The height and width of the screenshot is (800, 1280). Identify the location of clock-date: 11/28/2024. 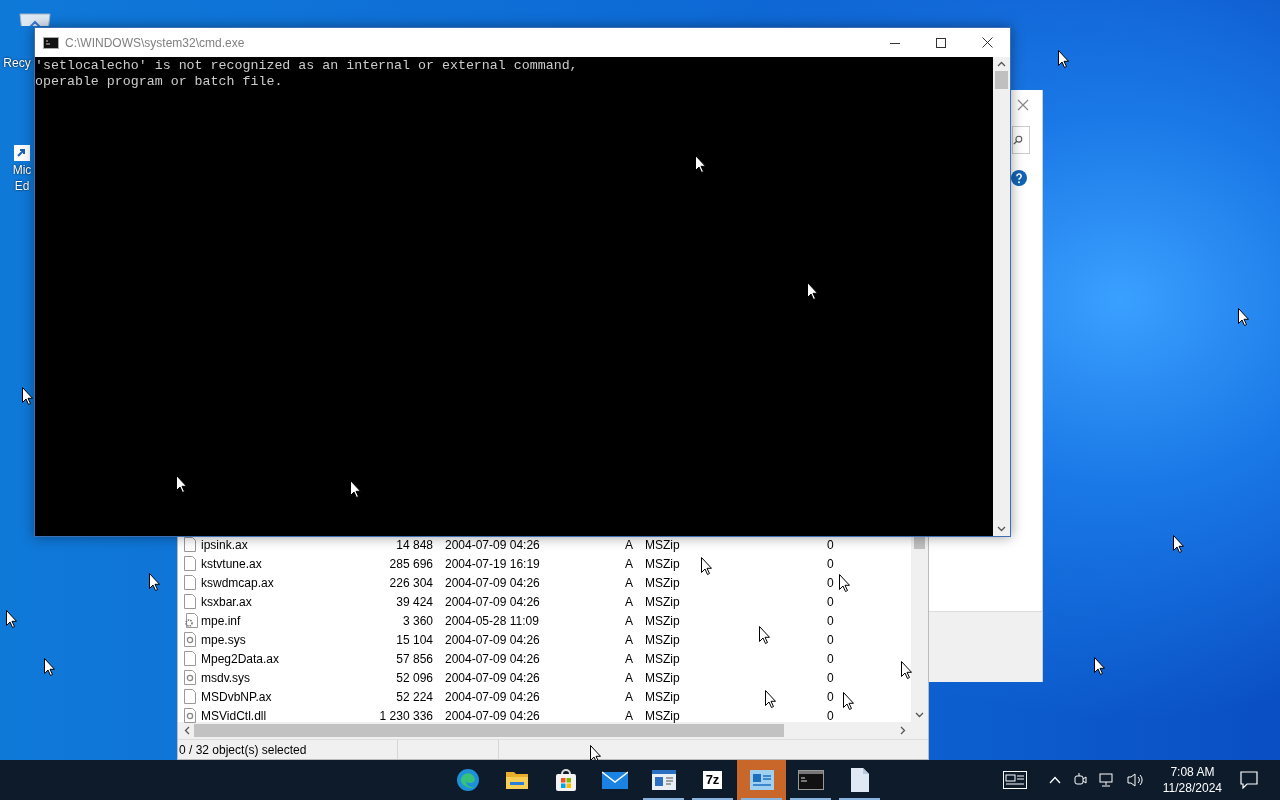
(1192, 788).